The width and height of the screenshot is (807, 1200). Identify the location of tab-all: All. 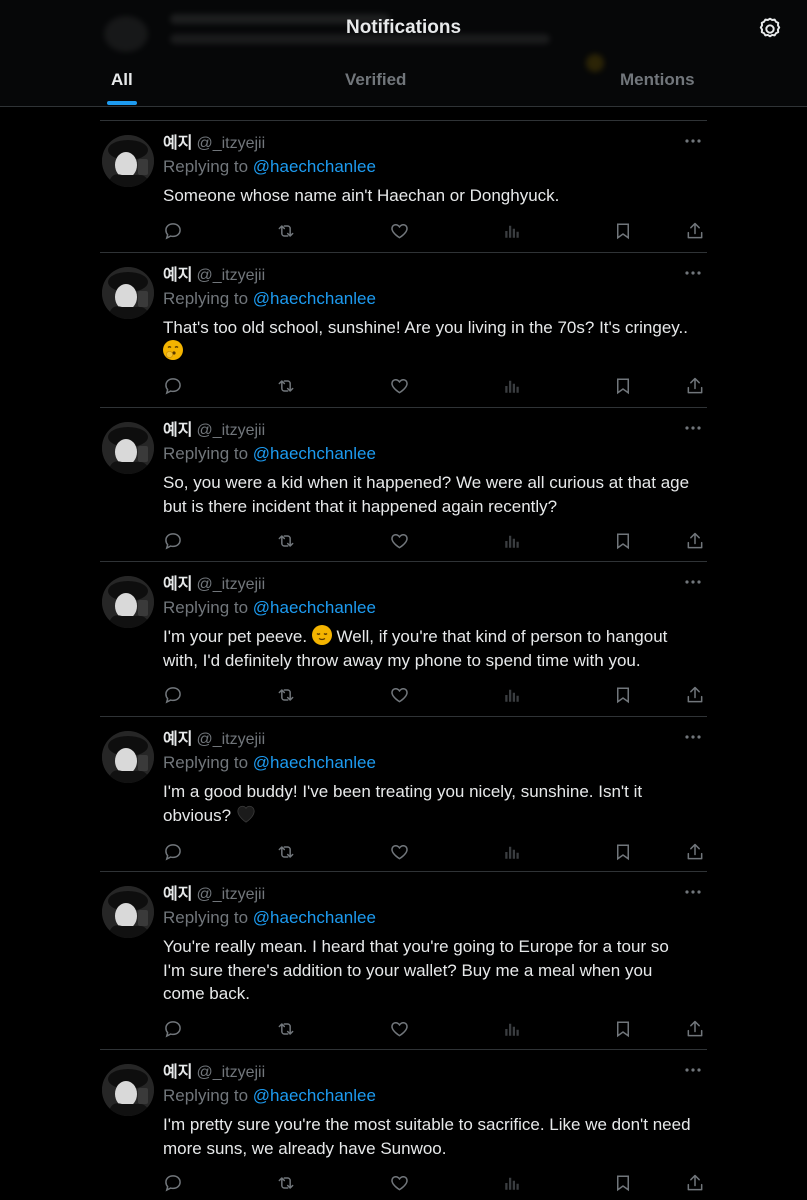
(122, 80).